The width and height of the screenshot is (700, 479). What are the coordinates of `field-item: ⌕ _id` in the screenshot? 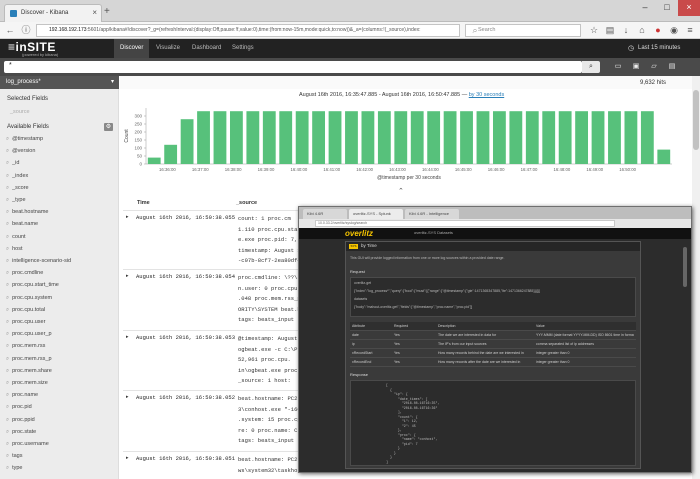 It's located at (12, 163).